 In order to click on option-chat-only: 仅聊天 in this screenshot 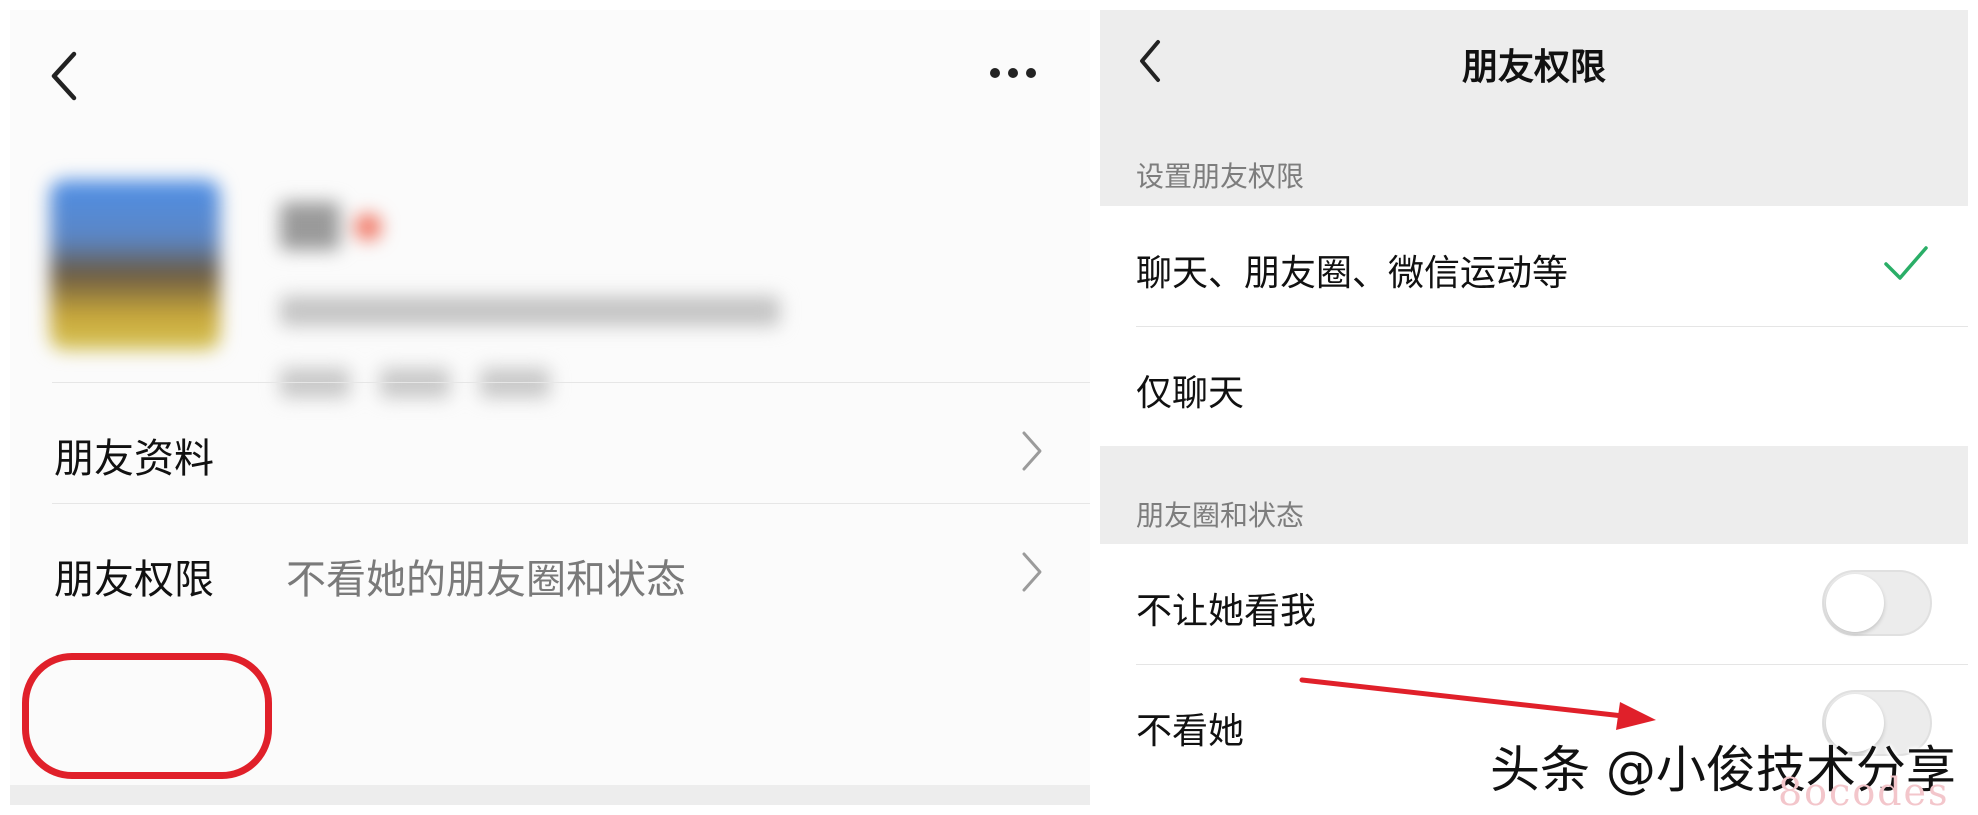, I will do `click(1534, 386)`.